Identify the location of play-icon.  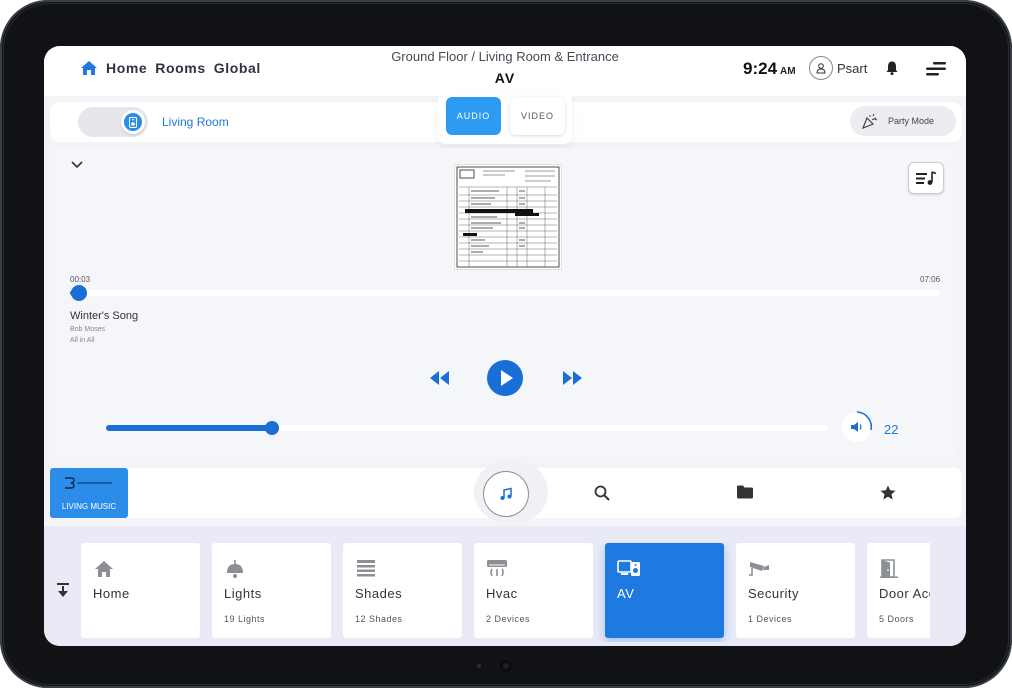
(505, 378).